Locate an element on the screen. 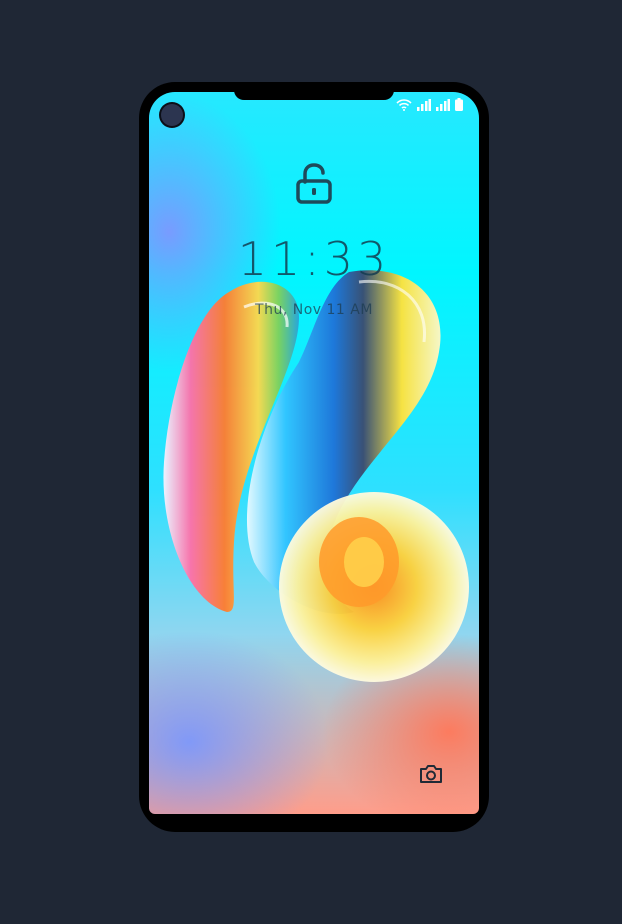 The width and height of the screenshot is (622, 924). display-notch is located at coordinates (314, 91).